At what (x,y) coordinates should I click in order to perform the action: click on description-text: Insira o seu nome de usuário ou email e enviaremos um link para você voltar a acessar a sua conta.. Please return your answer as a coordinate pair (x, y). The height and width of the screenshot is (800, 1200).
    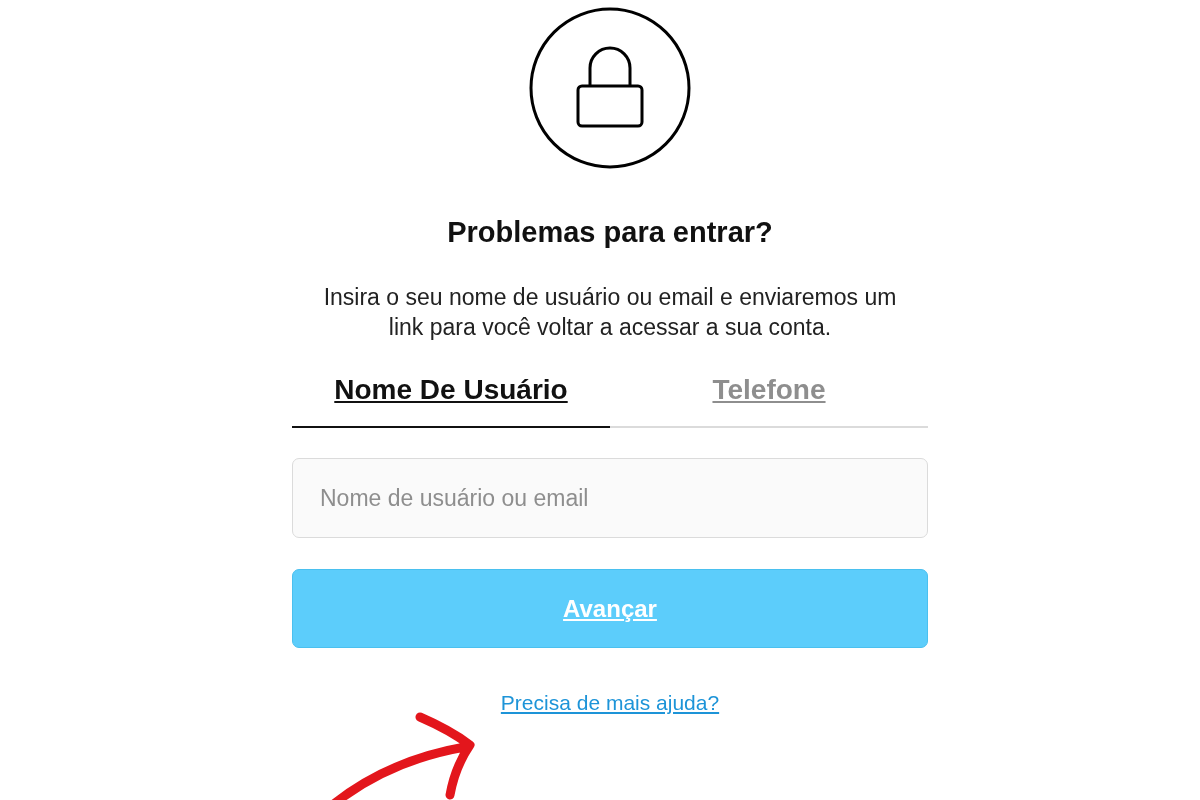
    Looking at the image, I should click on (610, 312).